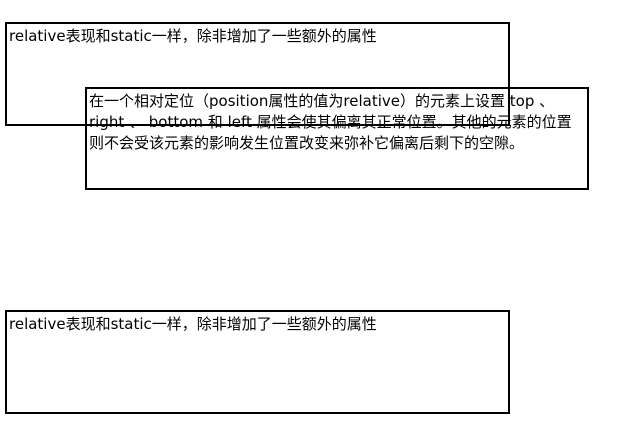 This screenshot has height=441, width=619. I want to click on static-box-top-text: relative表现和static一样，除非增加了一些额外的属性, so click(193, 36).